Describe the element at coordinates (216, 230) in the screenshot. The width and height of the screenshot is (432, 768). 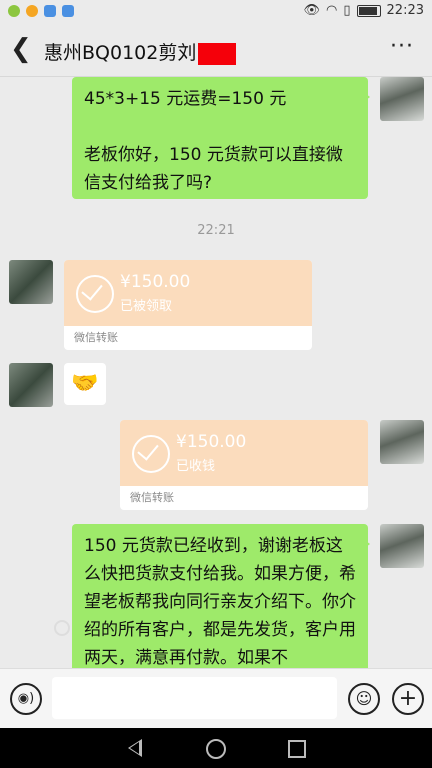
I see `message-timestamp: 22:21` at that location.